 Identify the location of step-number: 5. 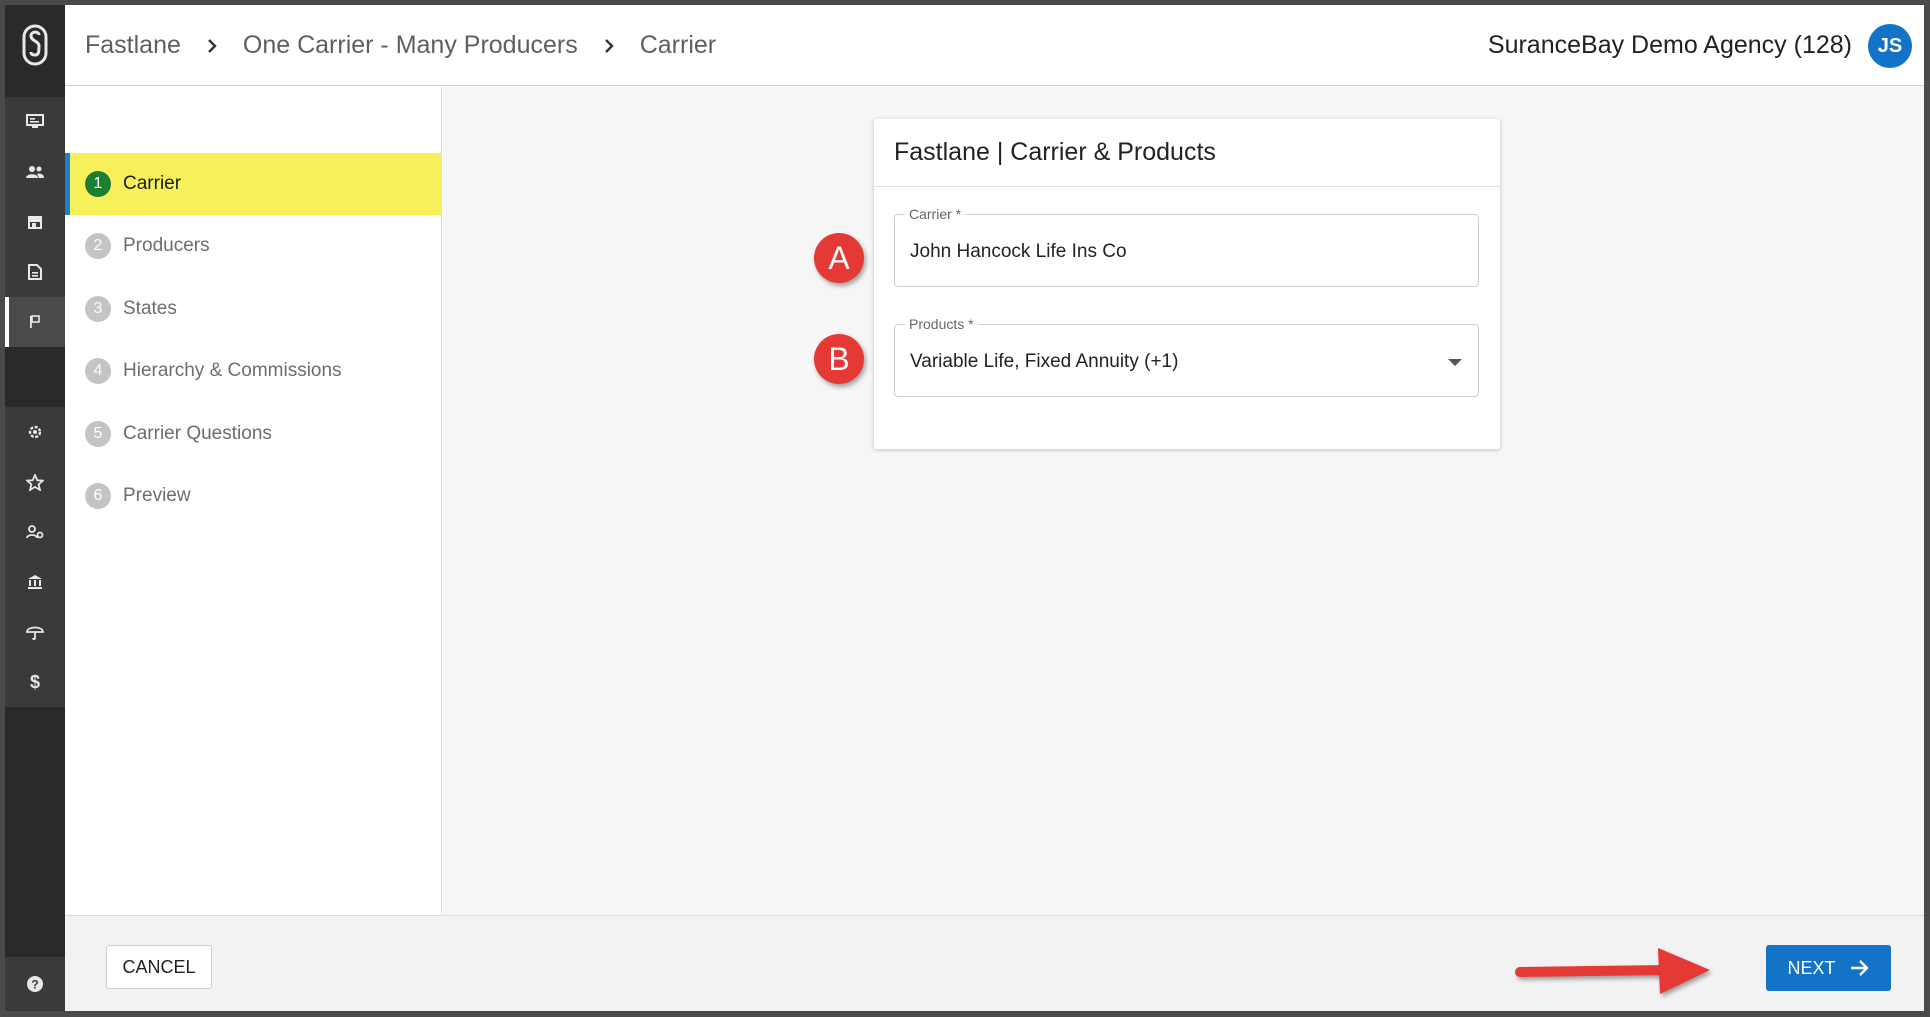
(98, 434).